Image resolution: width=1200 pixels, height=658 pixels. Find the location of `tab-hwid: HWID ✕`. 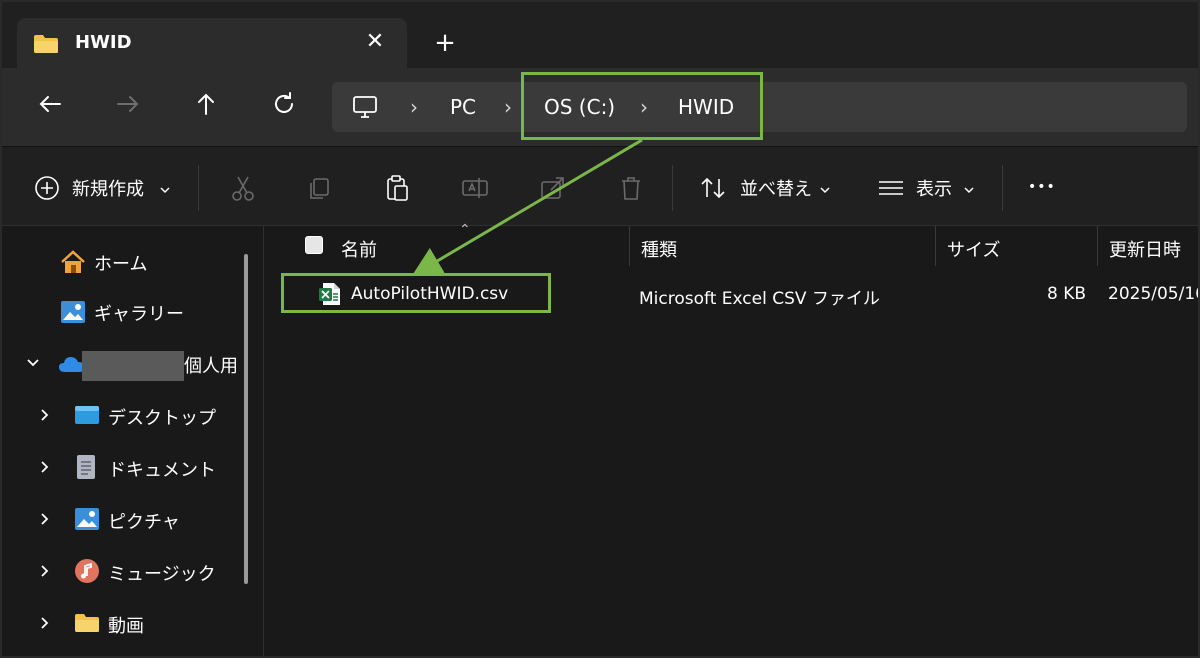

tab-hwid: HWID ✕ is located at coordinates (212, 44).